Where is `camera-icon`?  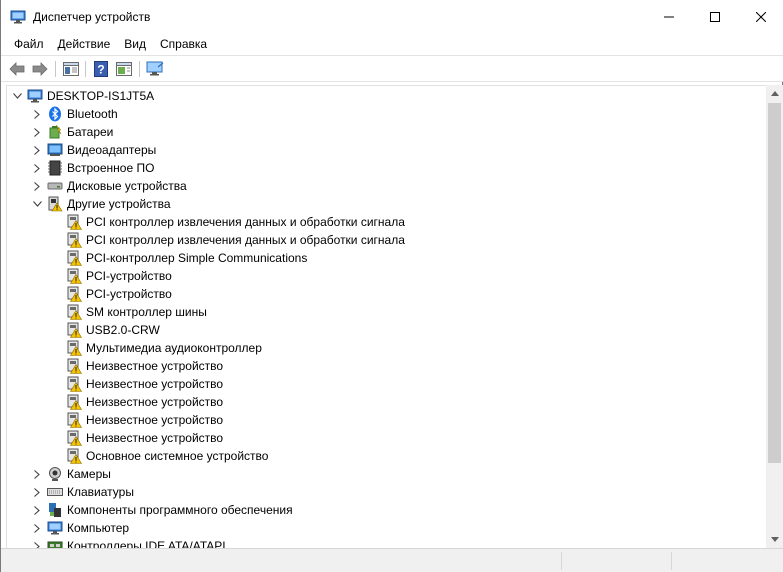
camera-icon is located at coordinates (55, 474).